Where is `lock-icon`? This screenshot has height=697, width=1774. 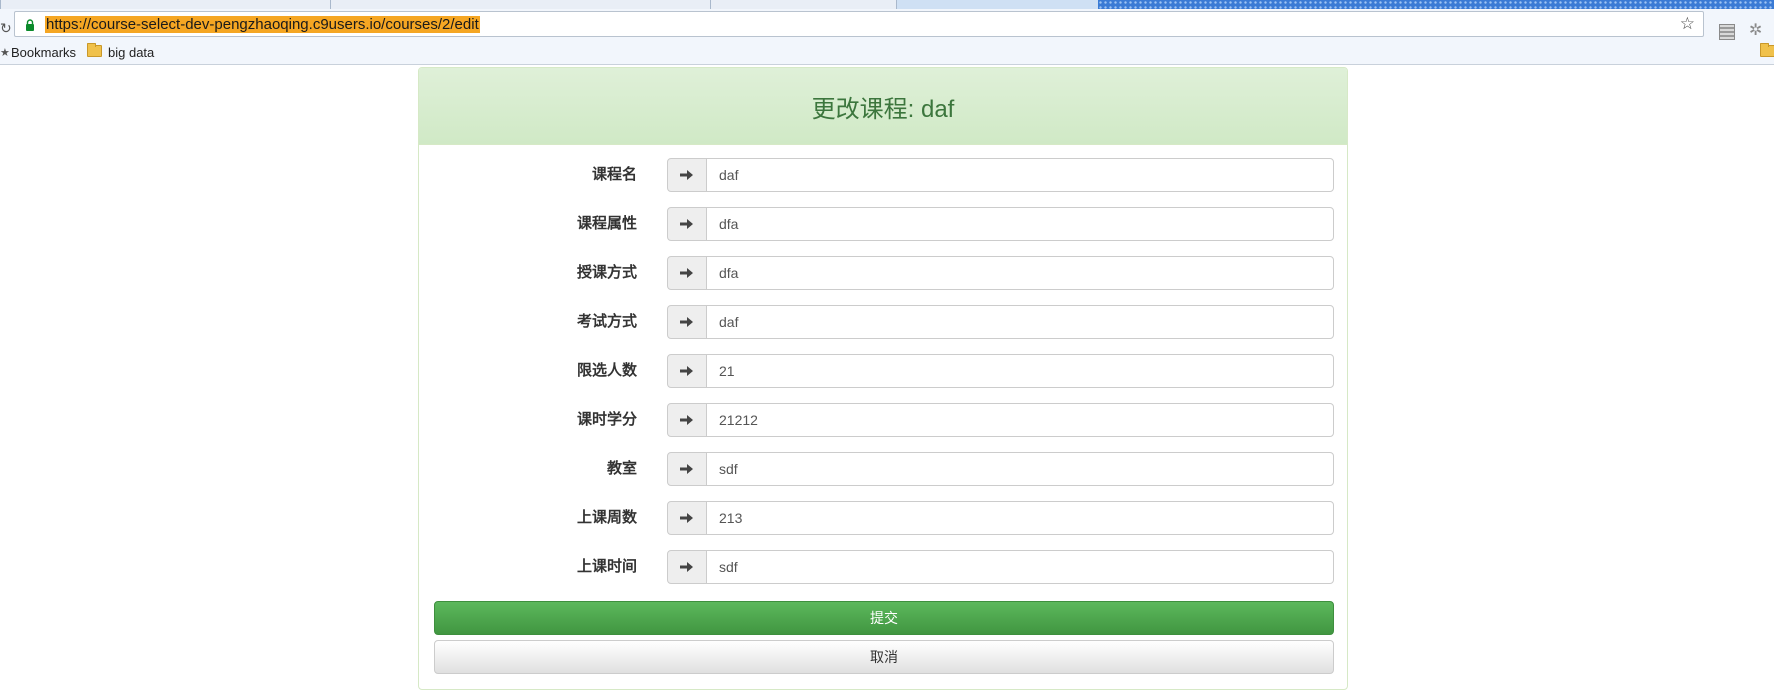 lock-icon is located at coordinates (30, 24).